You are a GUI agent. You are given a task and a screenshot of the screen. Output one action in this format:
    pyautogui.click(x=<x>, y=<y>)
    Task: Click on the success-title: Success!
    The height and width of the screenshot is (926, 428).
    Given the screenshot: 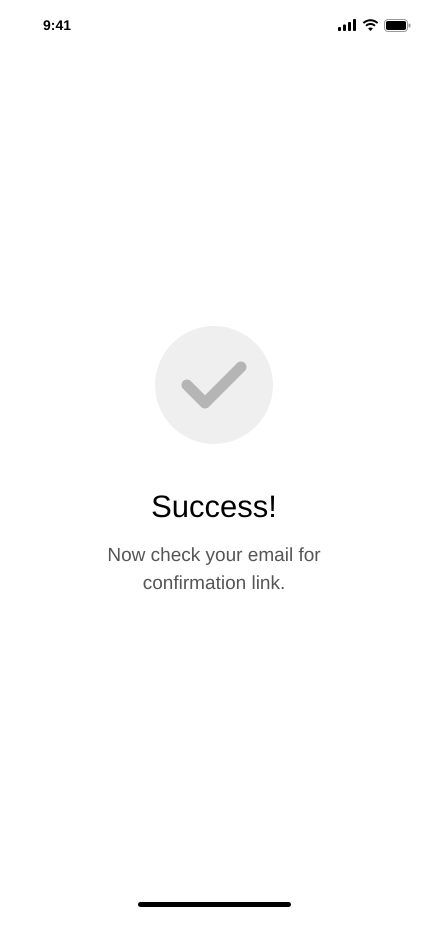 What is the action you would take?
    pyautogui.click(x=214, y=507)
    